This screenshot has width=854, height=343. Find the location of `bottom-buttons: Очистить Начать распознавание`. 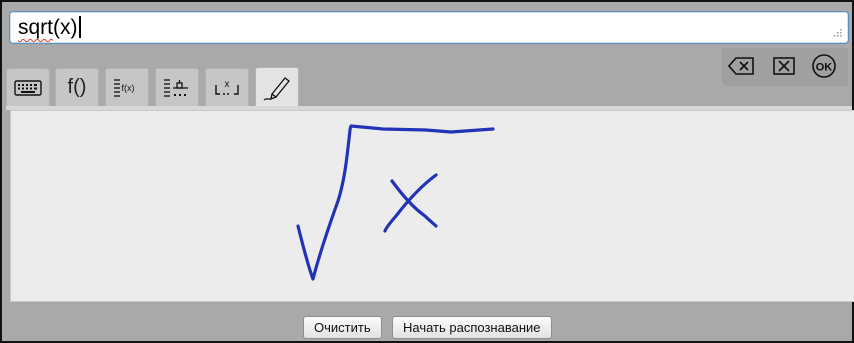

bottom-buttons: Очистить Начать распознавание is located at coordinates (428, 328).